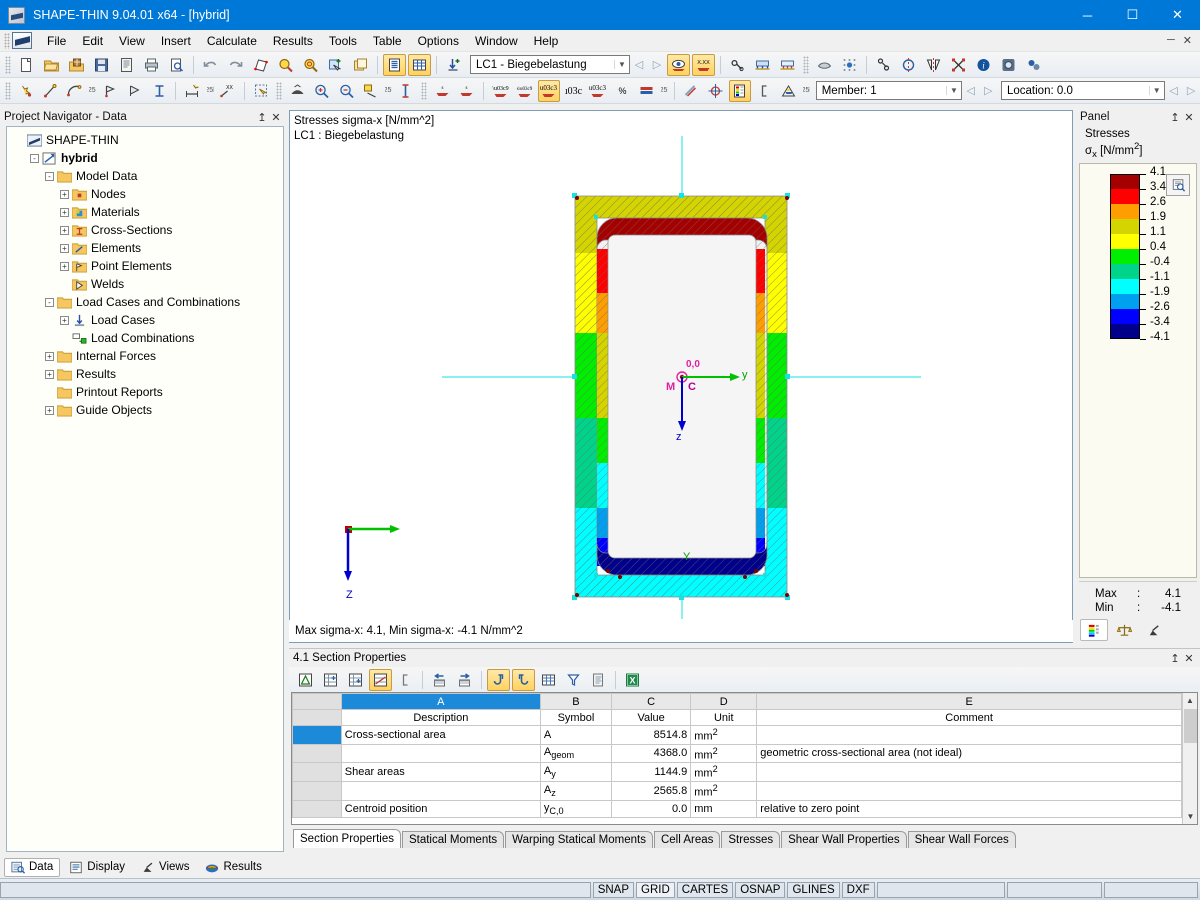  What do you see at coordinates (908, 65) in the screenshot?
I see `rotate-object-icon` at bounding box center [908, 65].